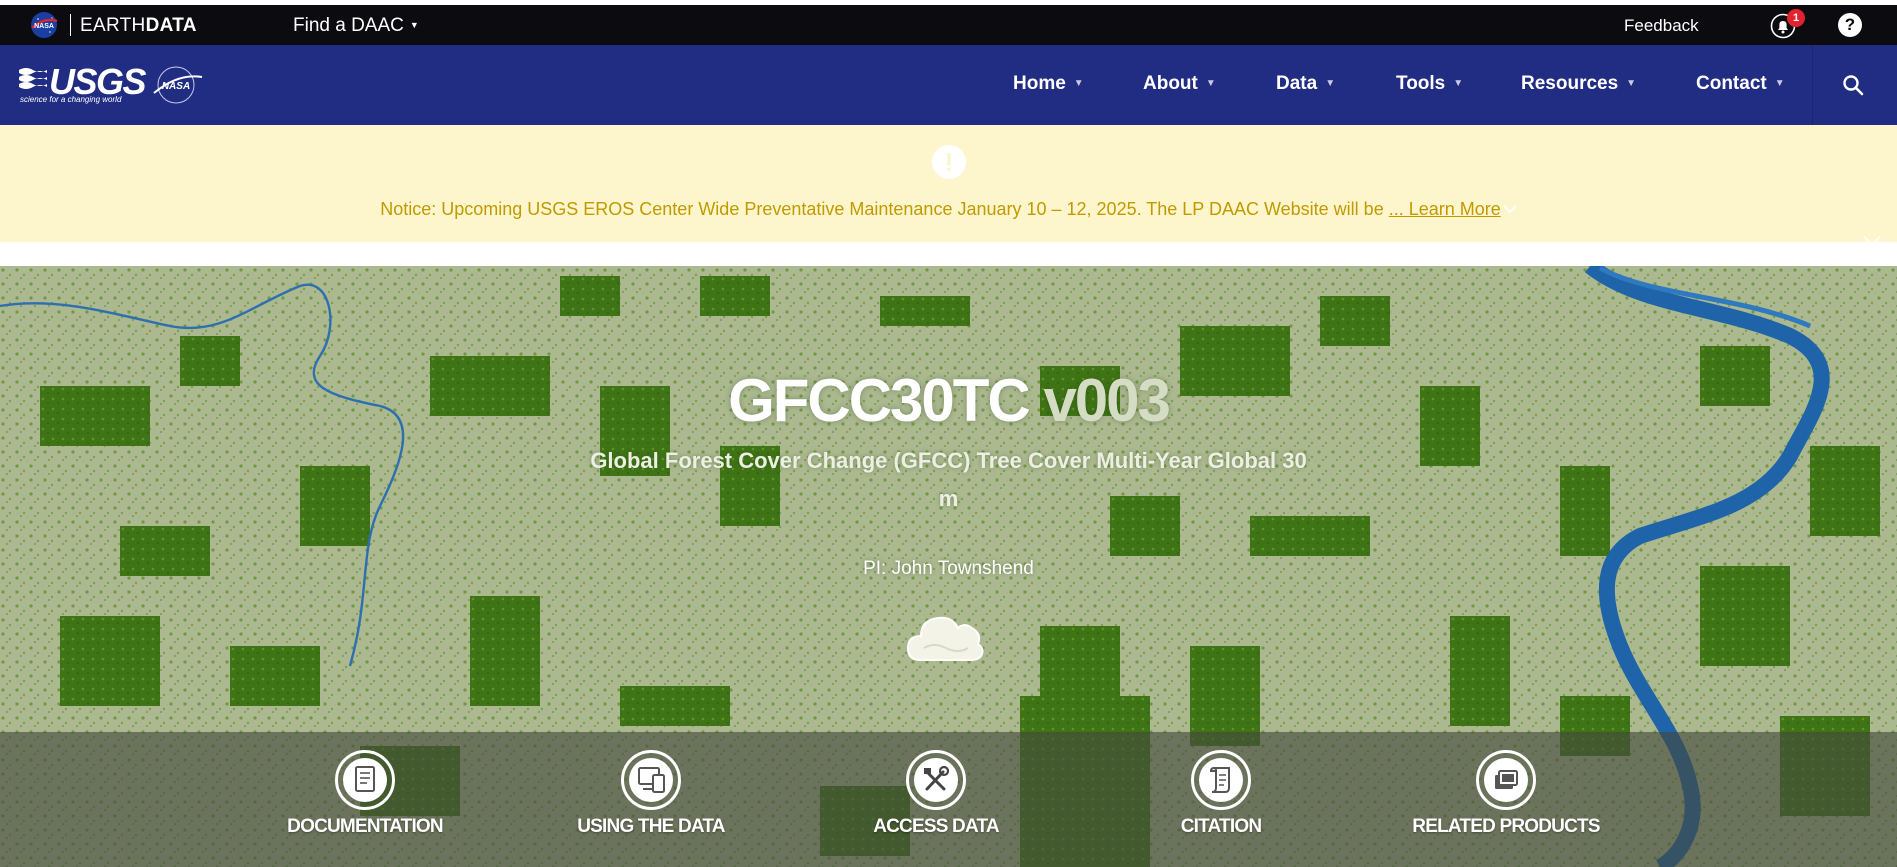 This screenshot has width=1897, height=867. What do you see at coordinates (348, 25) in the screenshot?
I see `find-a-daac-label: Find a DAAC` at bounding box center [348, 25].